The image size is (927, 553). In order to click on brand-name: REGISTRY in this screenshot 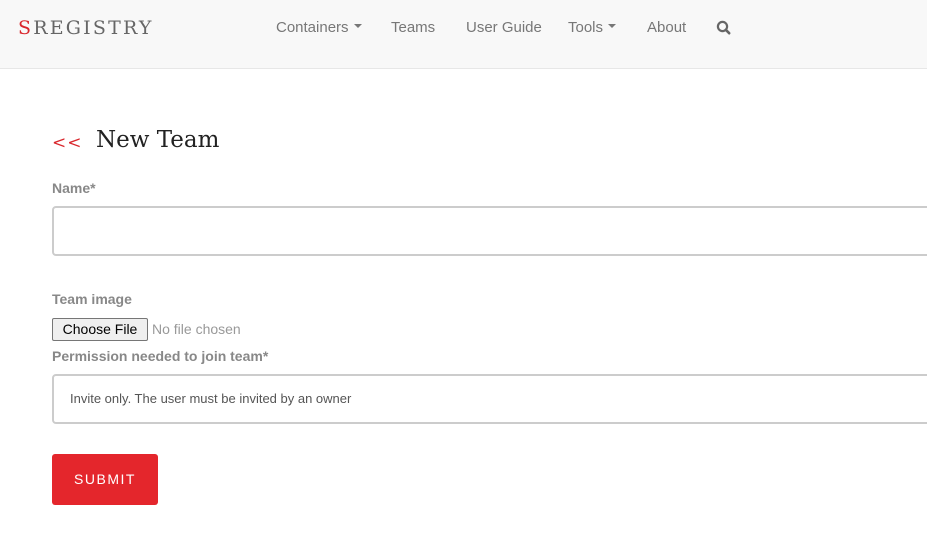, I will do `click(93, 28)`.